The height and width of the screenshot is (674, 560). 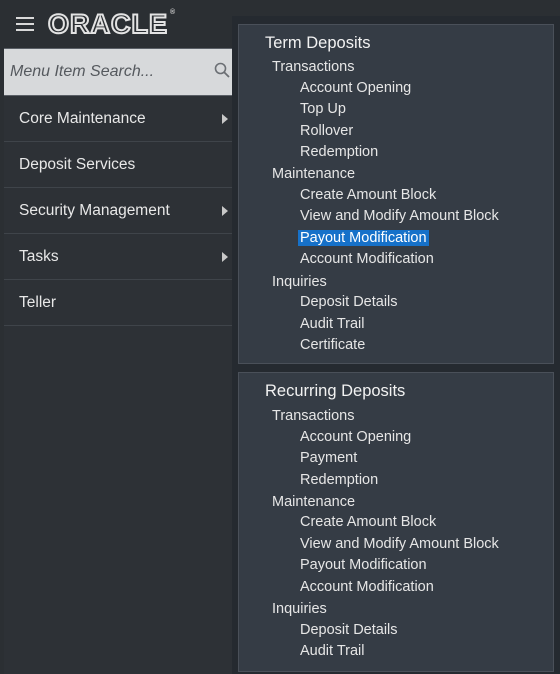 I want to click on nav-item-deposit-services: Deposit Services, so click(x=120, y=165).